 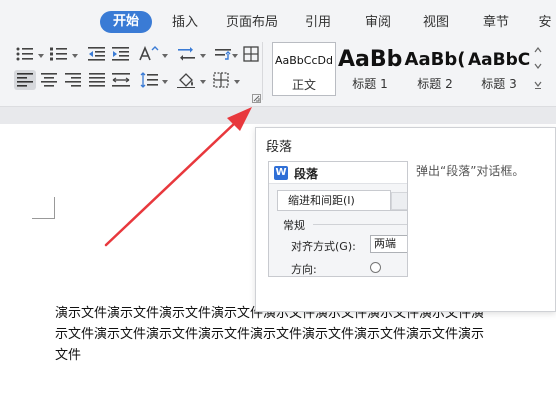 What do you see at coordinates (399, 201) in the screenshot?
I see `preview-tab-second` at bounding box center [399, 201].